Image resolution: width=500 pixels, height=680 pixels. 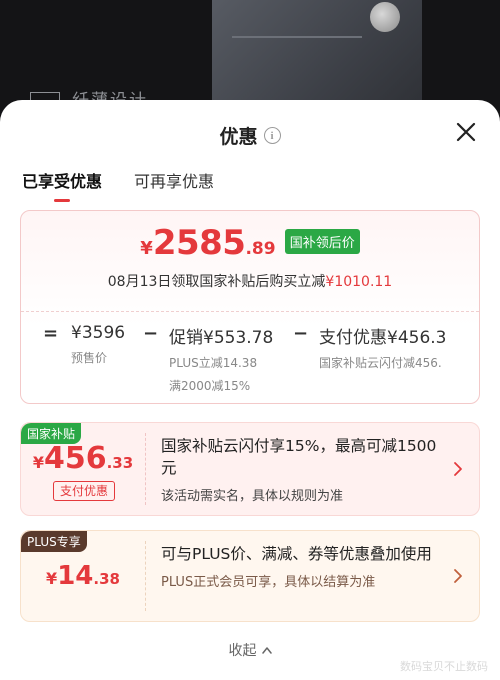 I want to click on coupon-tag: PLUS专享, so click(x=54, y=541).